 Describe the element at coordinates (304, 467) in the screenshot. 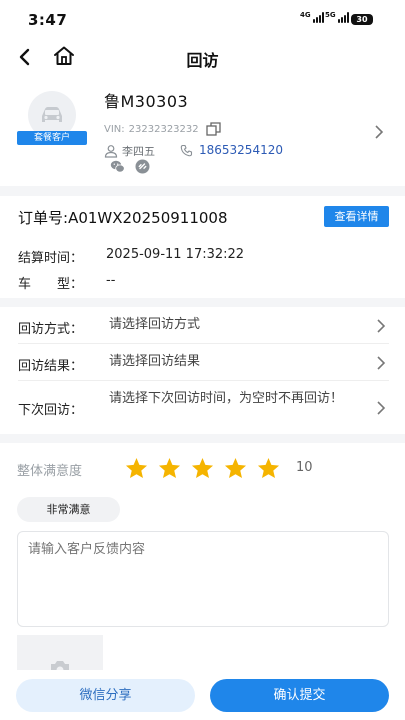

I see `rating-score: 10` at that location.